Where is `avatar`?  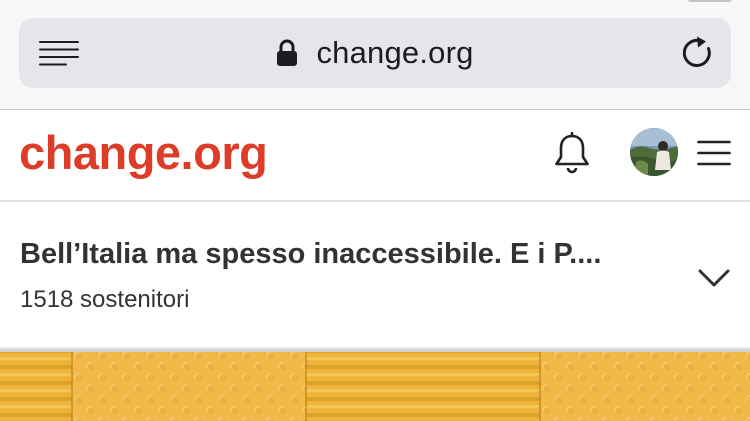
avatar is located at coordinates (654, 152).